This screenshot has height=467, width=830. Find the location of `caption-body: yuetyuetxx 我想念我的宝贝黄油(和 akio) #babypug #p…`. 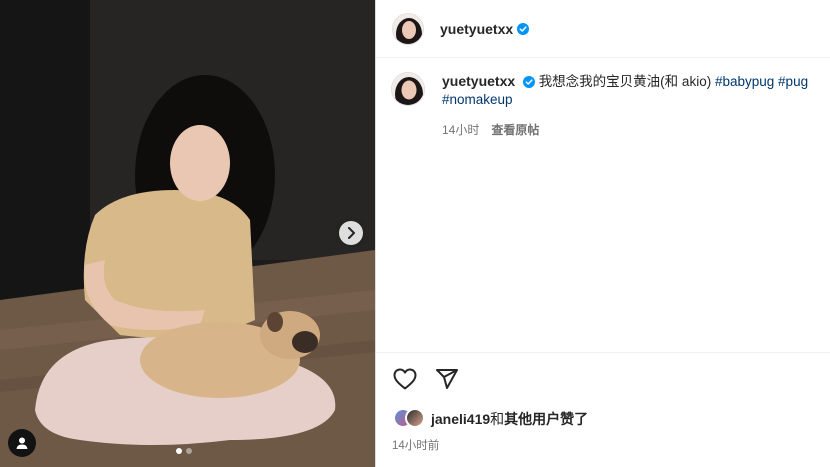

caption-body: yuetyuetxx 我想念我的宝贝黄油(和 akio) #babypug #p… is located at coordinates (631, 105).